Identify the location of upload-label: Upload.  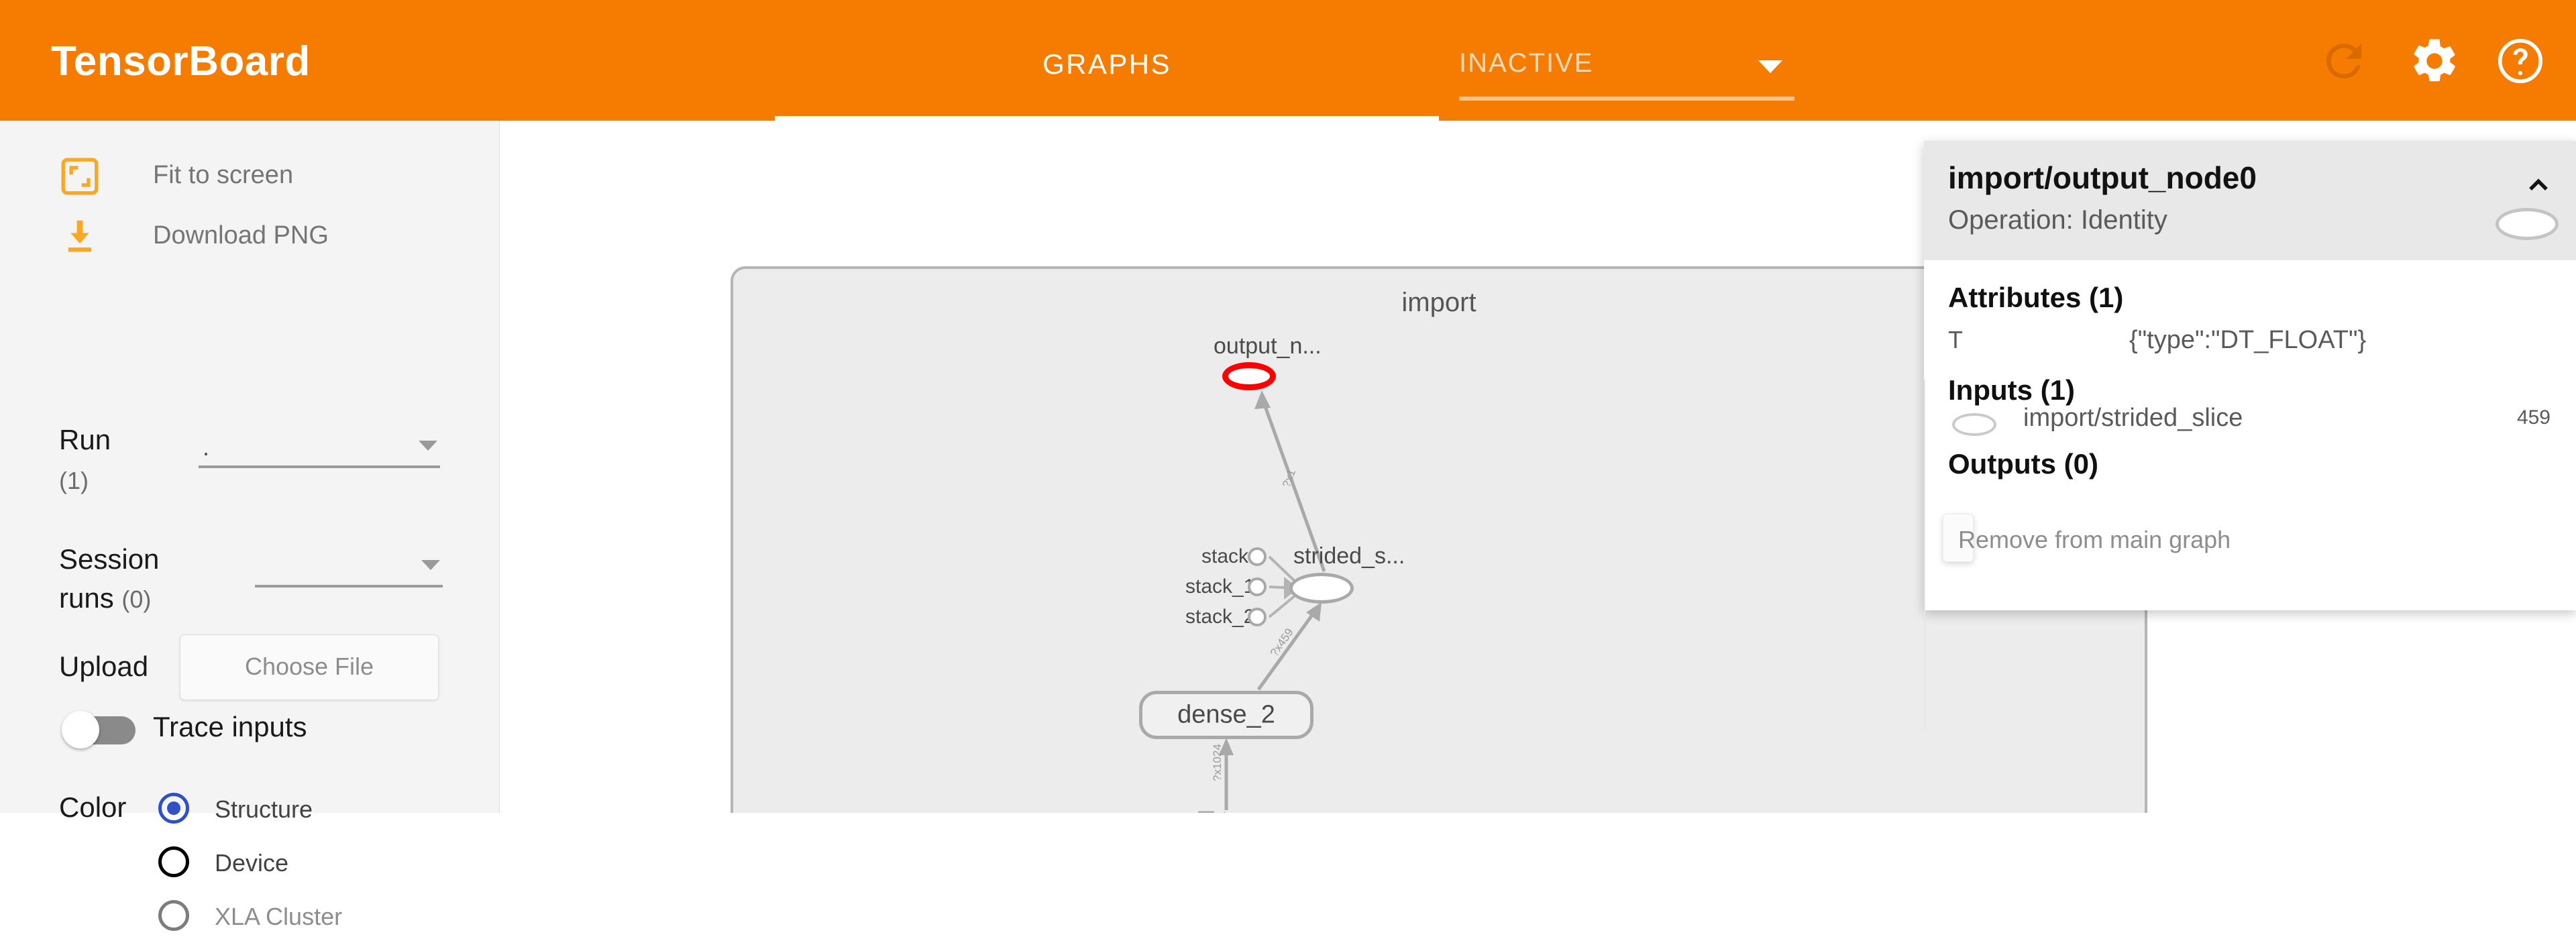
(104, 666).